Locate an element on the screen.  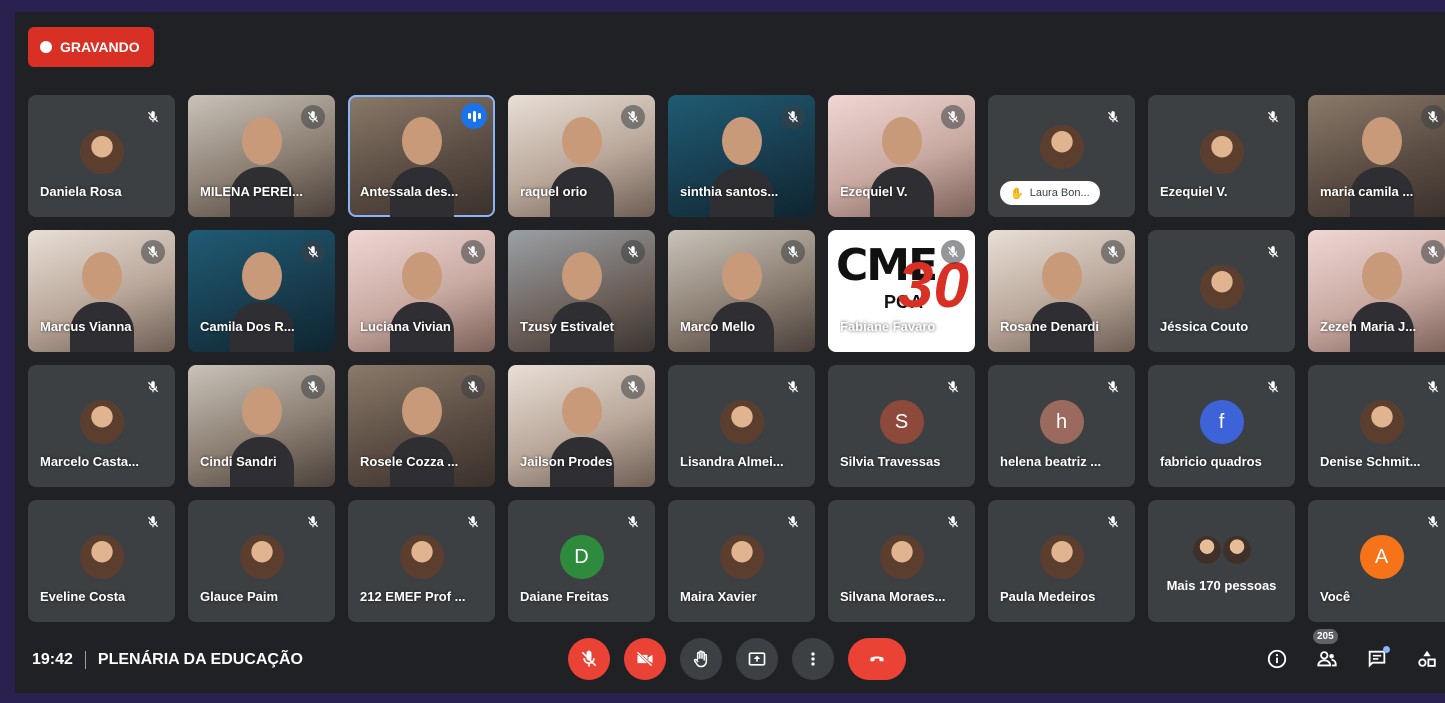
participant-tile: Marco Mello is located at coordinates (741, 291).